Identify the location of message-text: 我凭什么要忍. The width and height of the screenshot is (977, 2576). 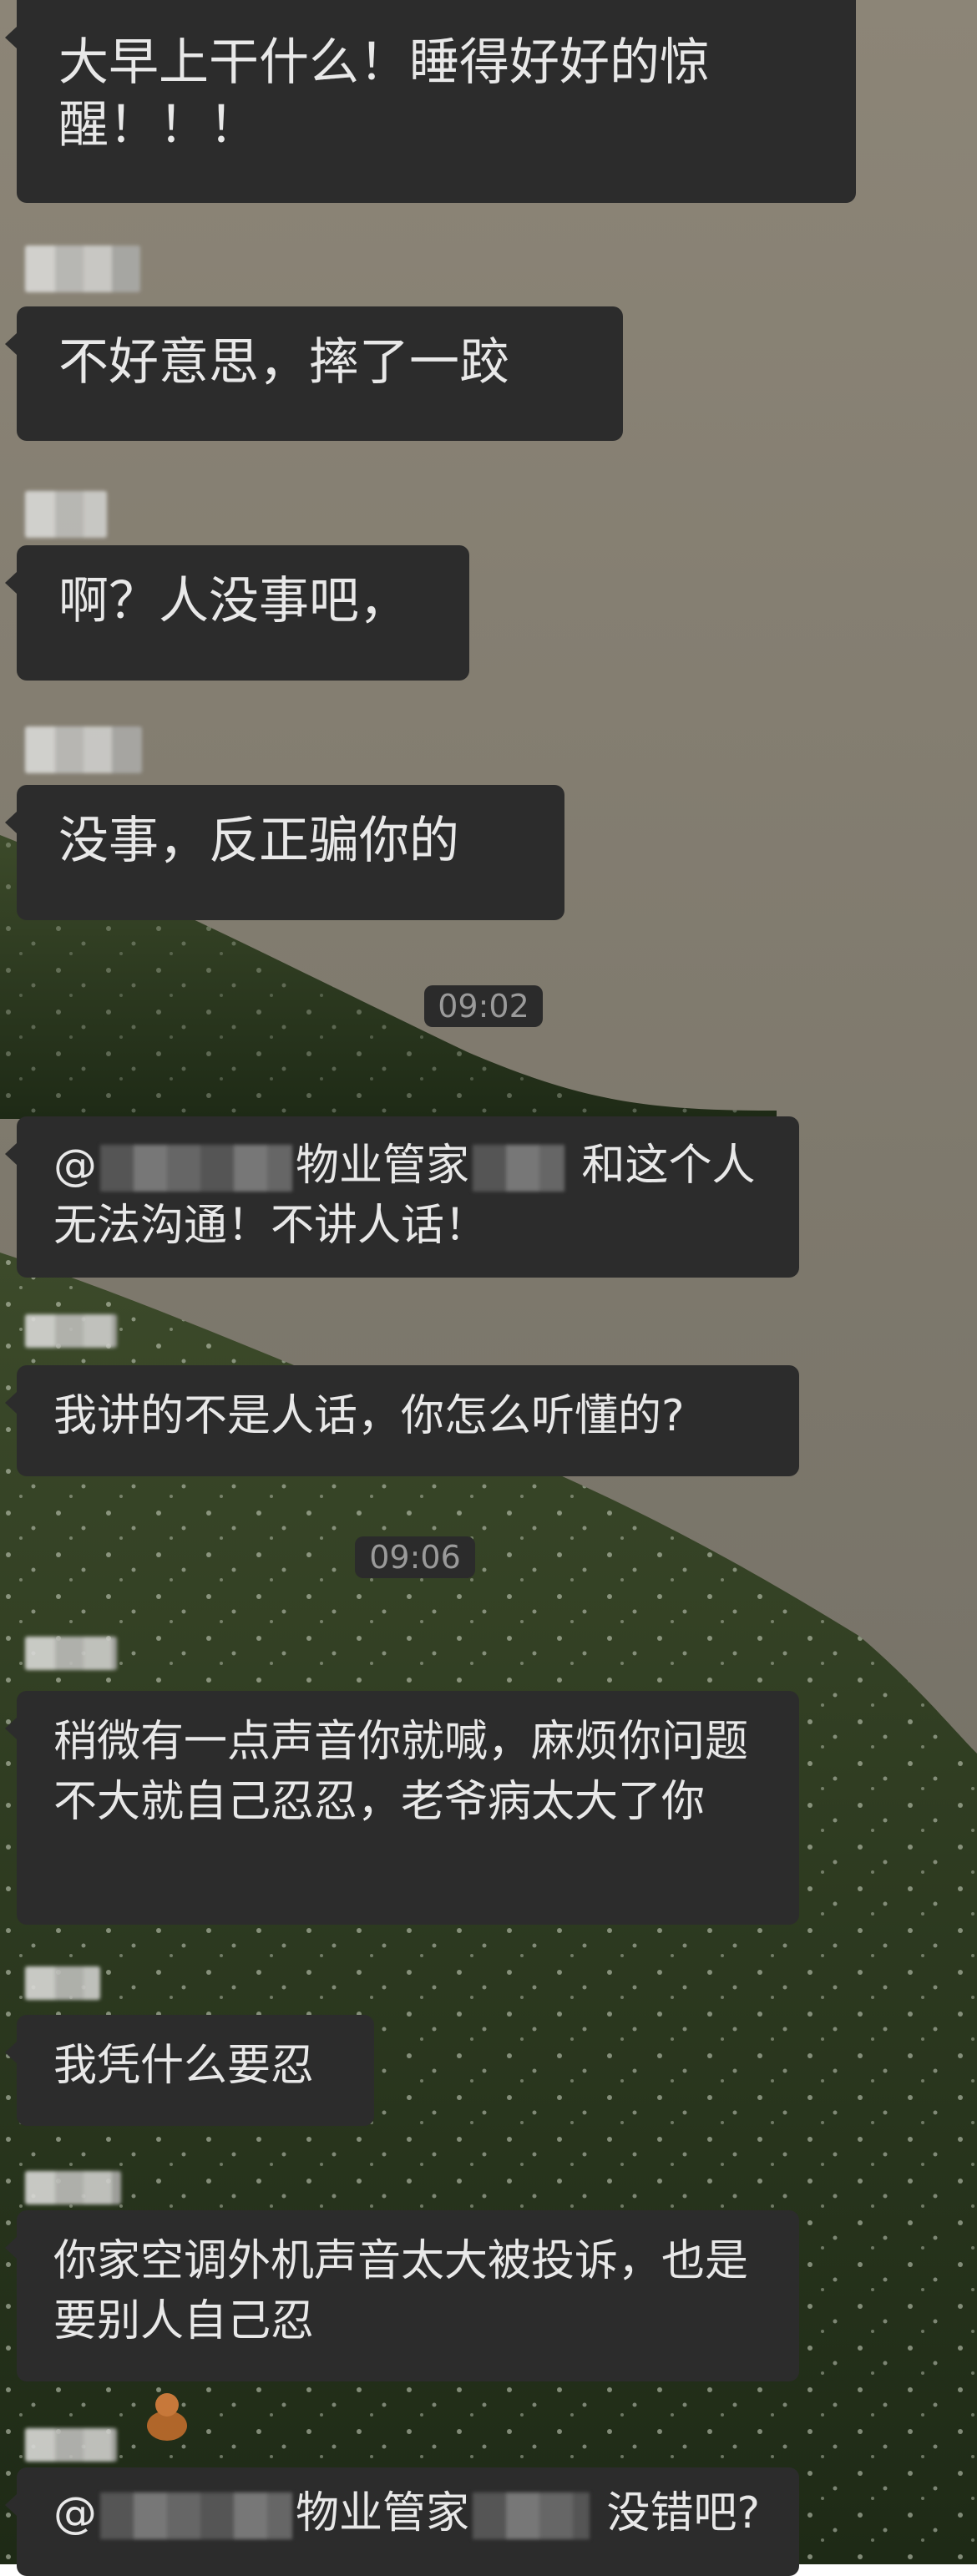
(184, 2066).